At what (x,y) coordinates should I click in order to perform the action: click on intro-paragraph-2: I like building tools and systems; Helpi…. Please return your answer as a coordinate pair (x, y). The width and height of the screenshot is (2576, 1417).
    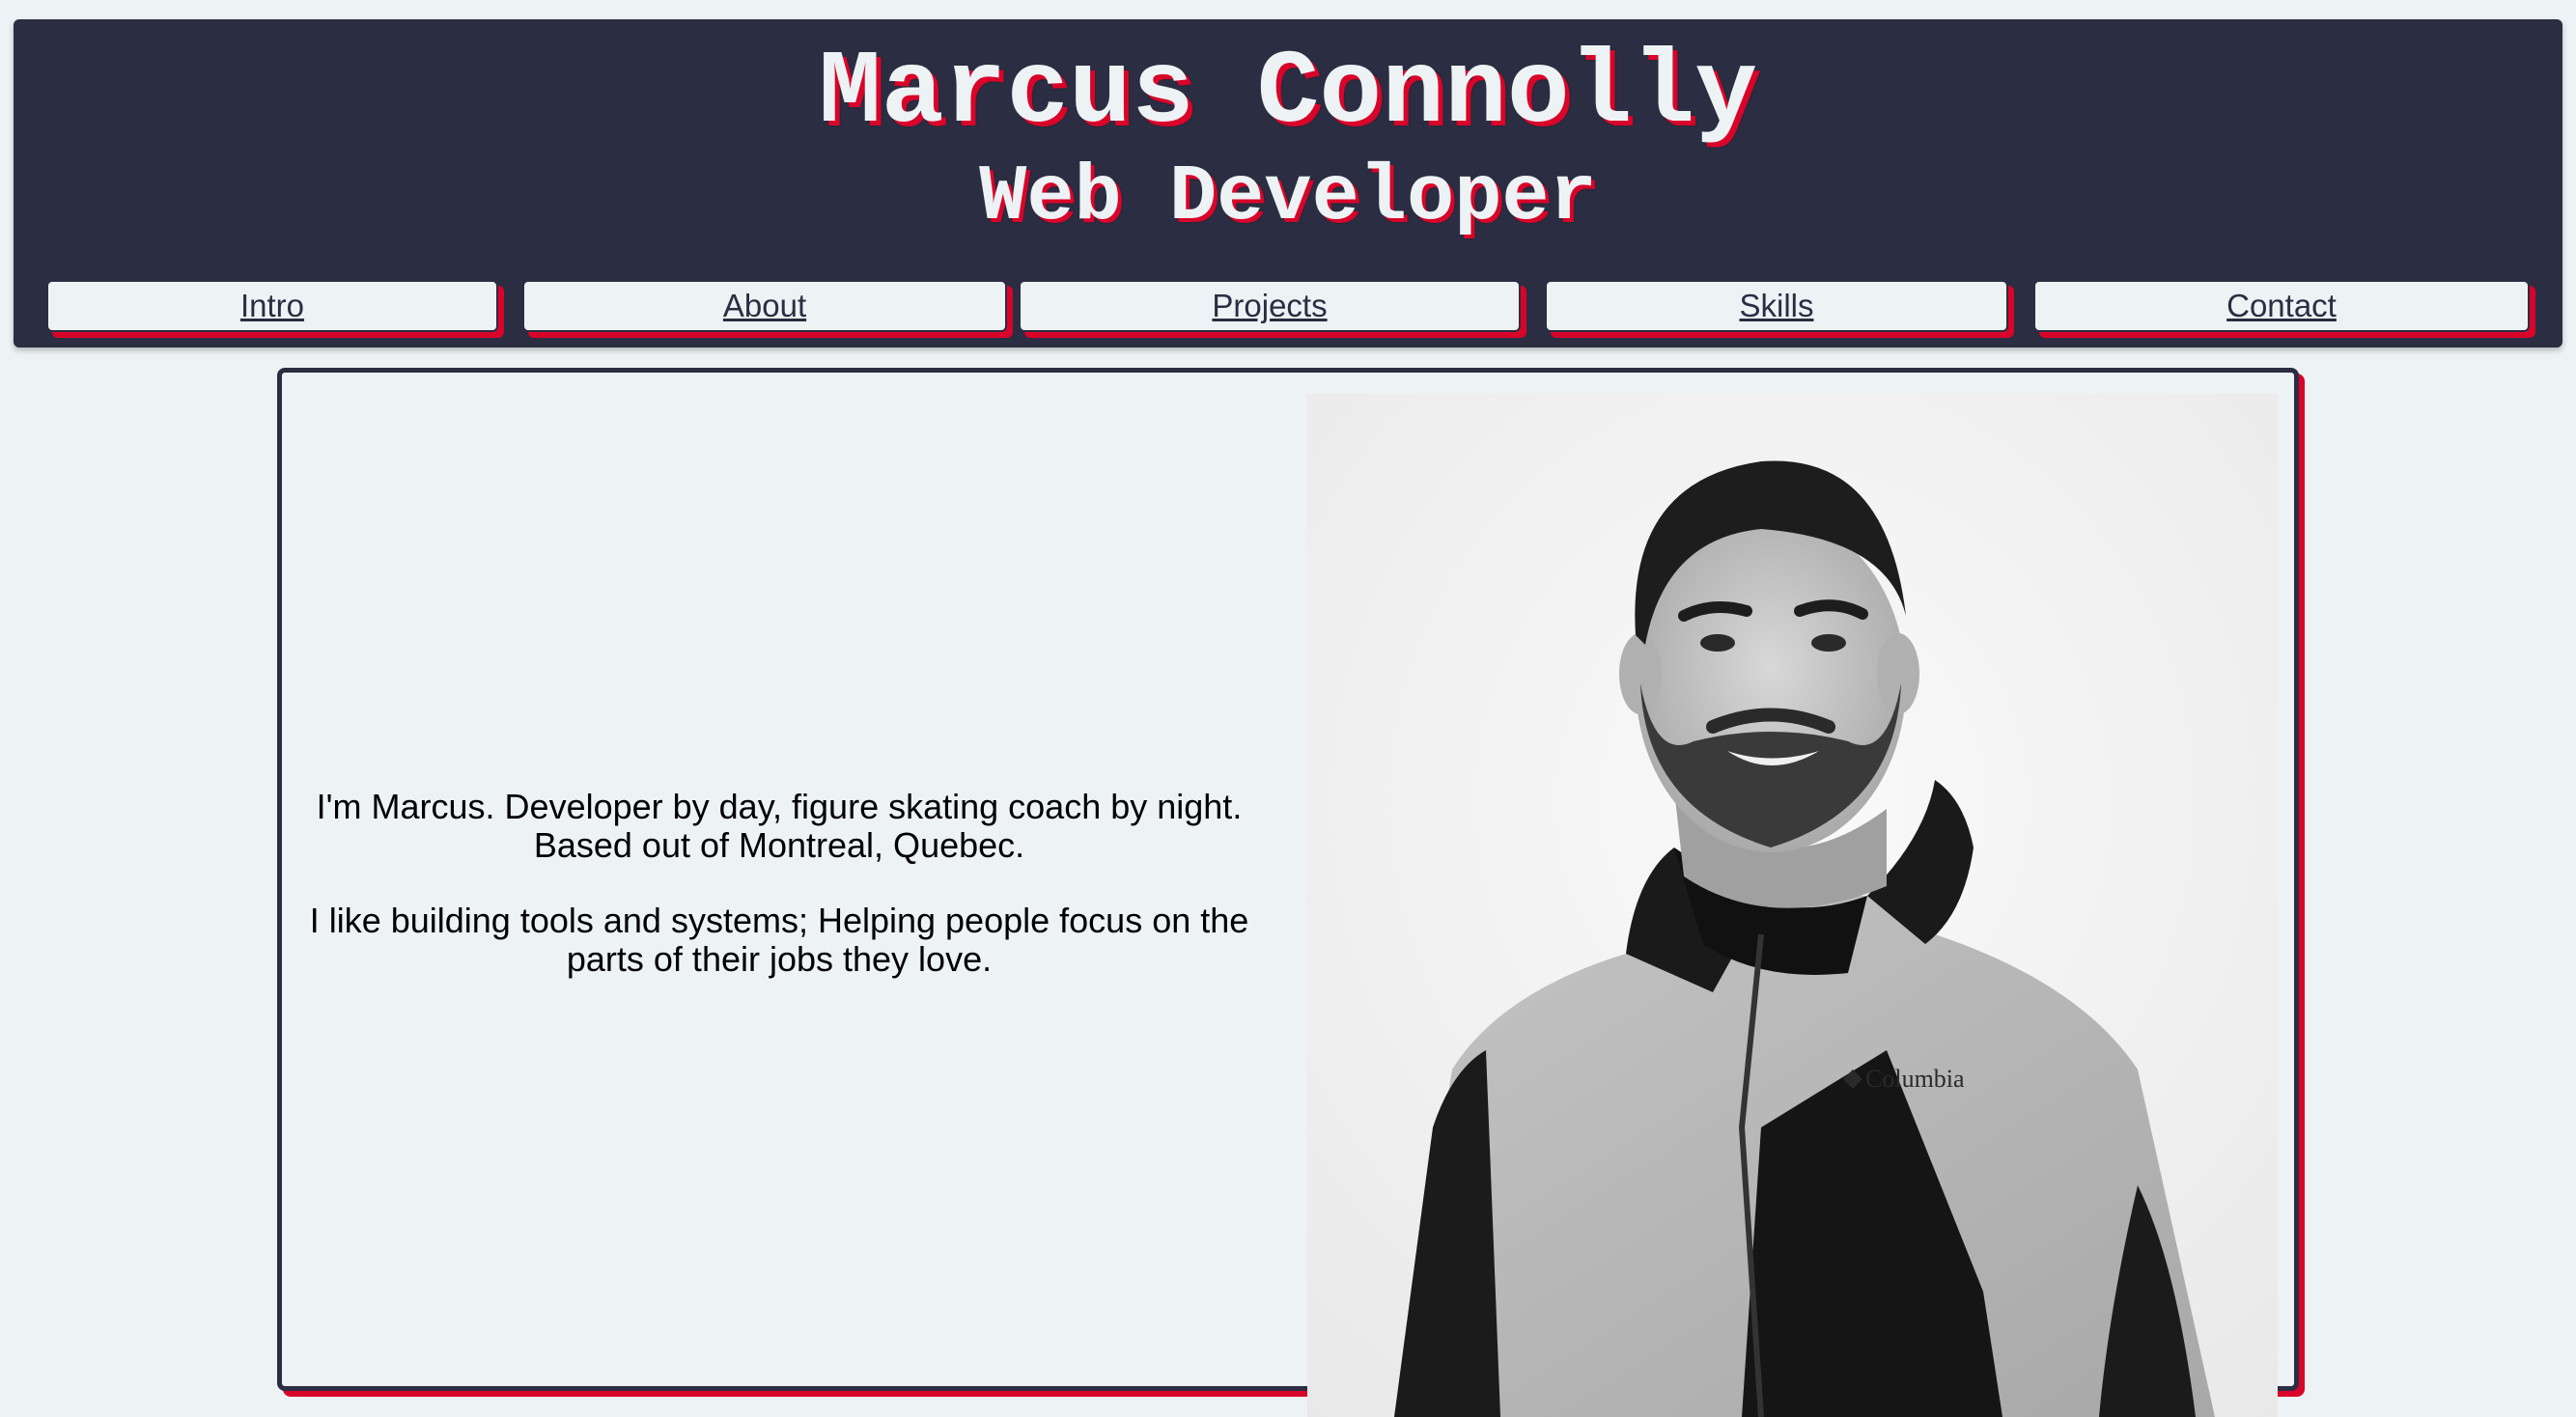
    Looking at the image, I should click on (779, 940).